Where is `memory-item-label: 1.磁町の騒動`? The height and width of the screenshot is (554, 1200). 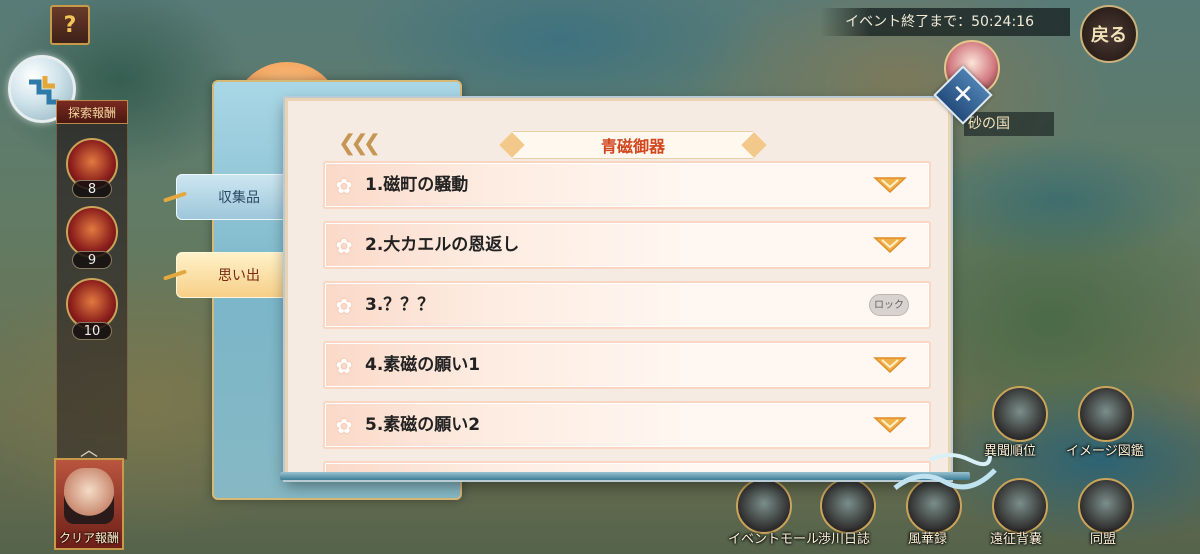 memory-item-label: 1.磁町の騒動 is located at coordinates (417, 185).